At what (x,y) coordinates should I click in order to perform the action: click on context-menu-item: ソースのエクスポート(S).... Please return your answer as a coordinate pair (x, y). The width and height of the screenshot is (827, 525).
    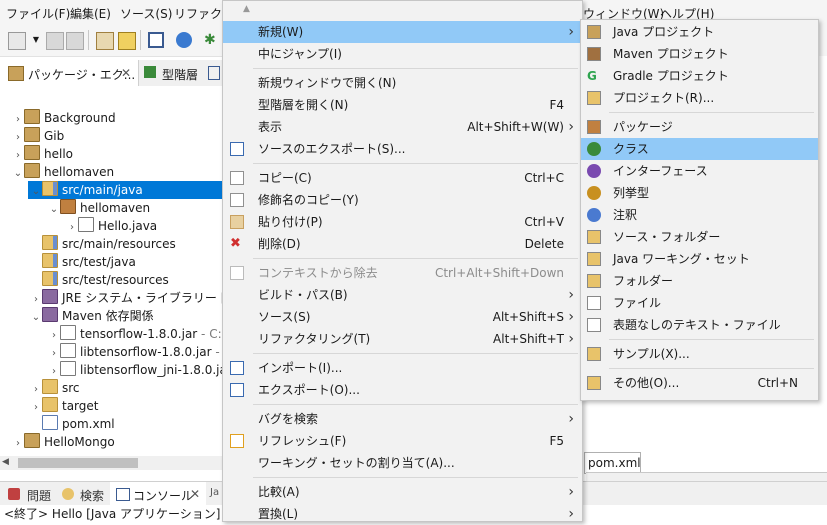
    Looking at the image, I should click on (402, 149).